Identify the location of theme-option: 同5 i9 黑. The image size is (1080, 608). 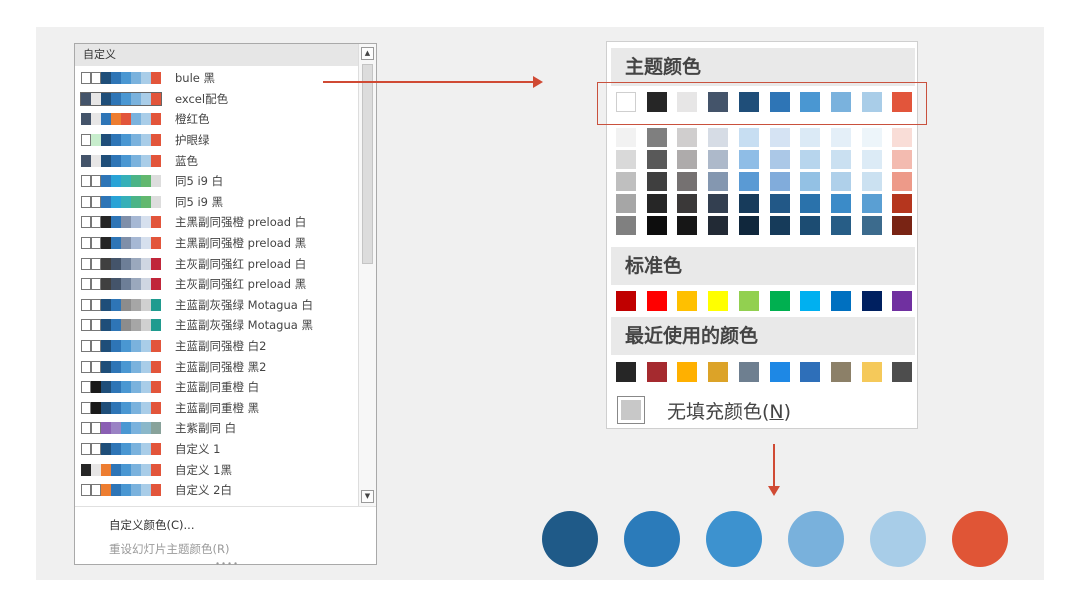
(217, 202).